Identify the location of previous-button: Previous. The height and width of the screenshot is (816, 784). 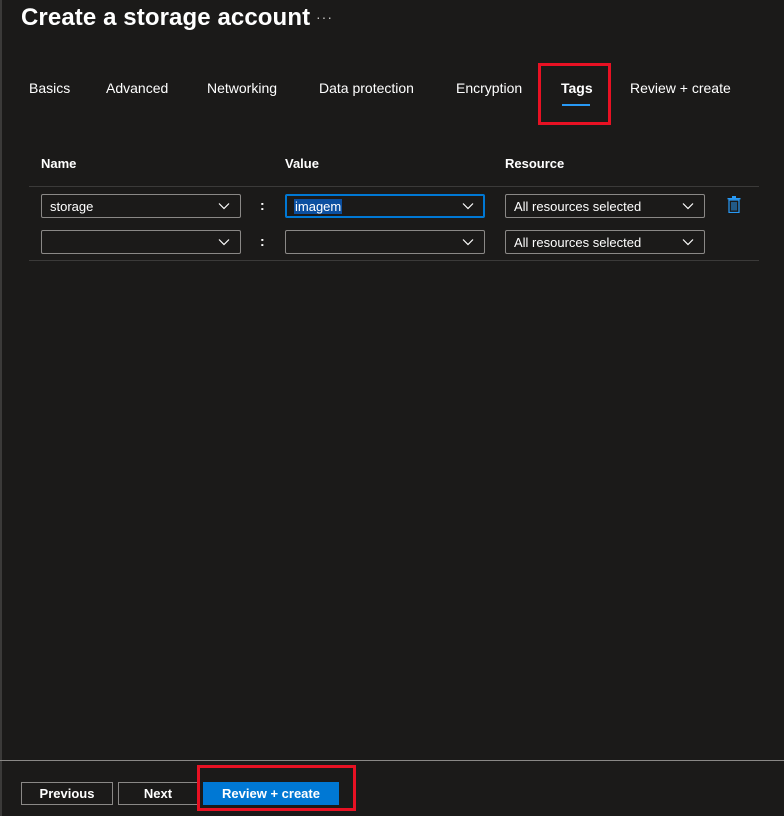
(67, 793).